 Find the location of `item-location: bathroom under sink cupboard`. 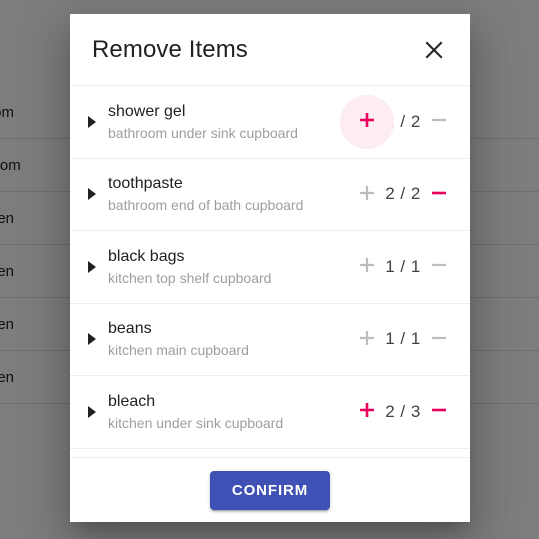

item-location: bathroom under sink cupboard is located at coordinates (203, 132).